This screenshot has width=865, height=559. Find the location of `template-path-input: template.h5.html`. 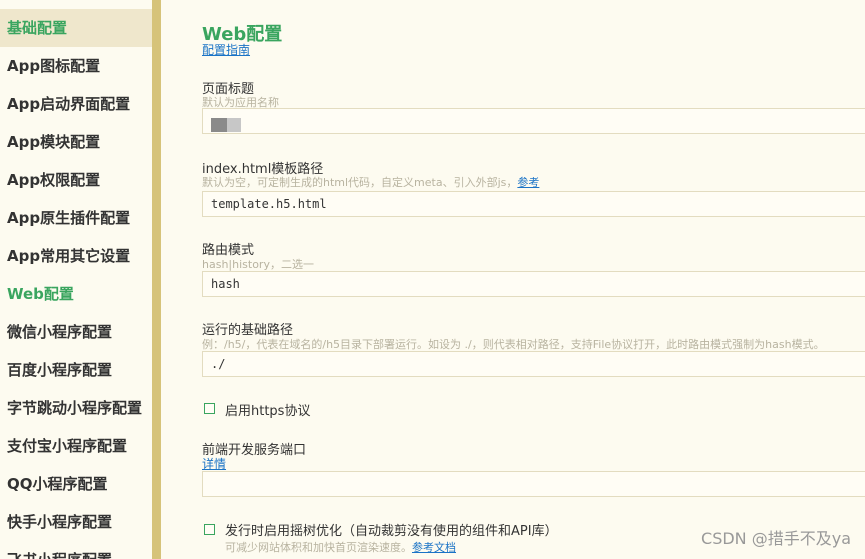

template-path-input: template.h5.html is located at coordinates (533, 204).